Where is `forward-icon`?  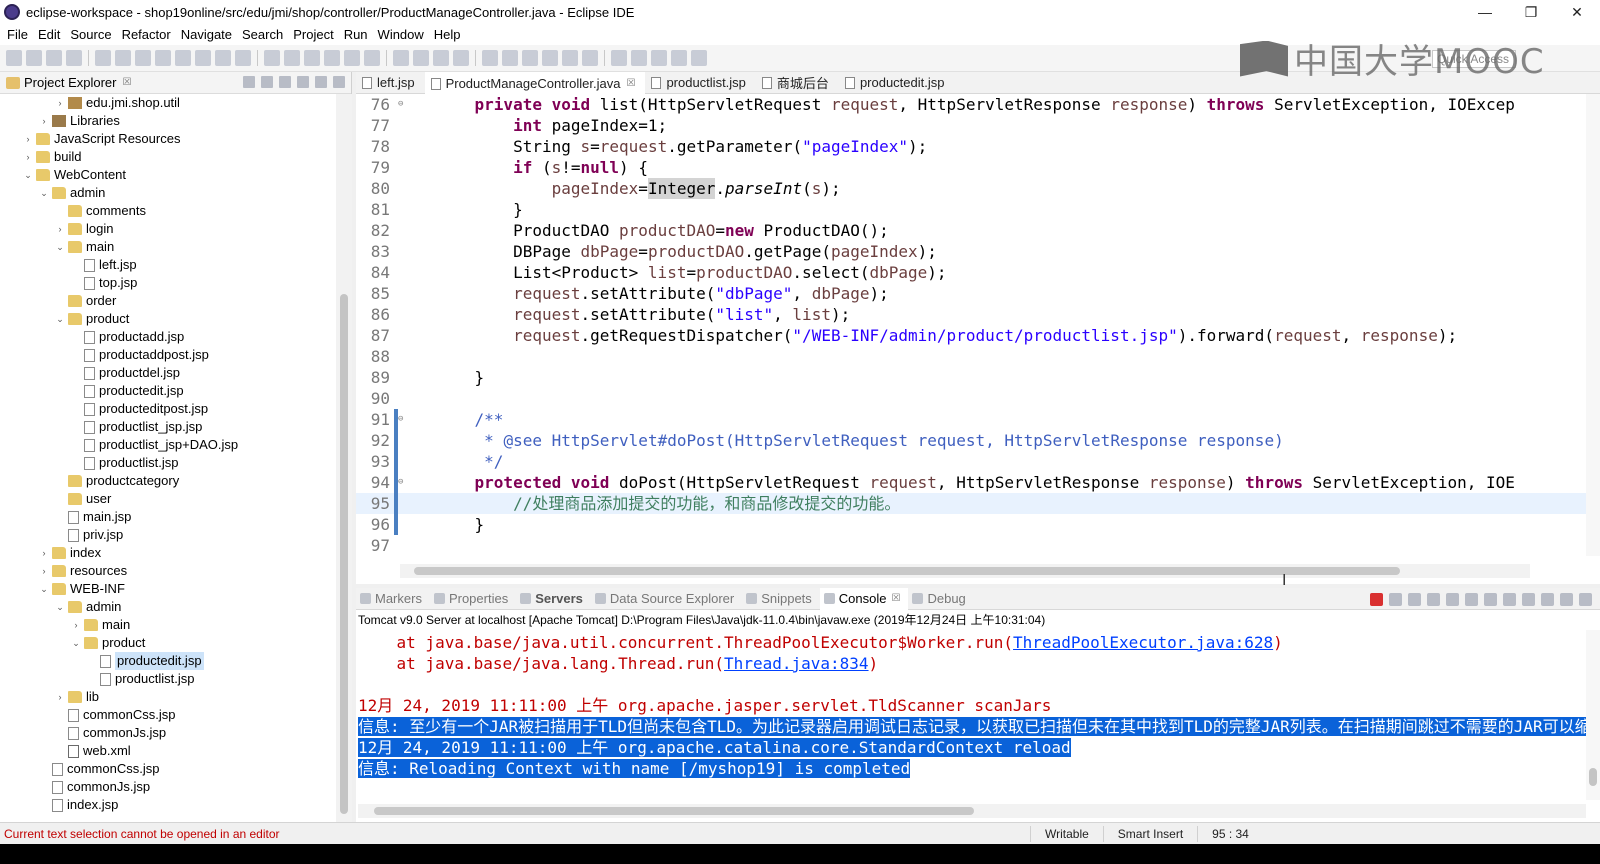
forward-icon is located at coordinates (699, 58).